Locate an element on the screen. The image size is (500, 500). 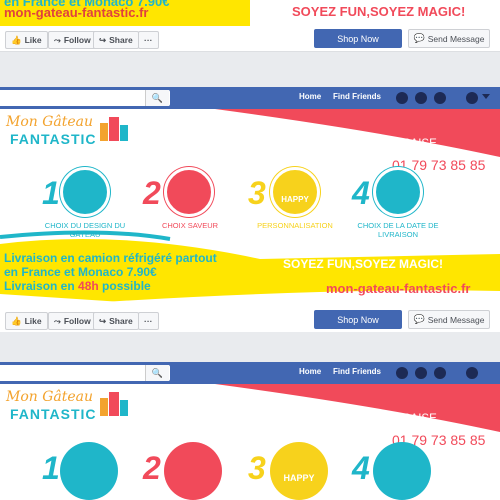
cover-url: mon-gateau-fantastic.fr is located at coordinates (398, 288).